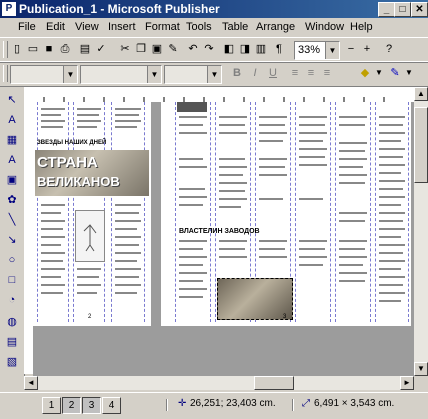 Image resolution: width=428 pixels, height=419 pixels. I want to click on align-right-icon: ≡, so click(327, 73).